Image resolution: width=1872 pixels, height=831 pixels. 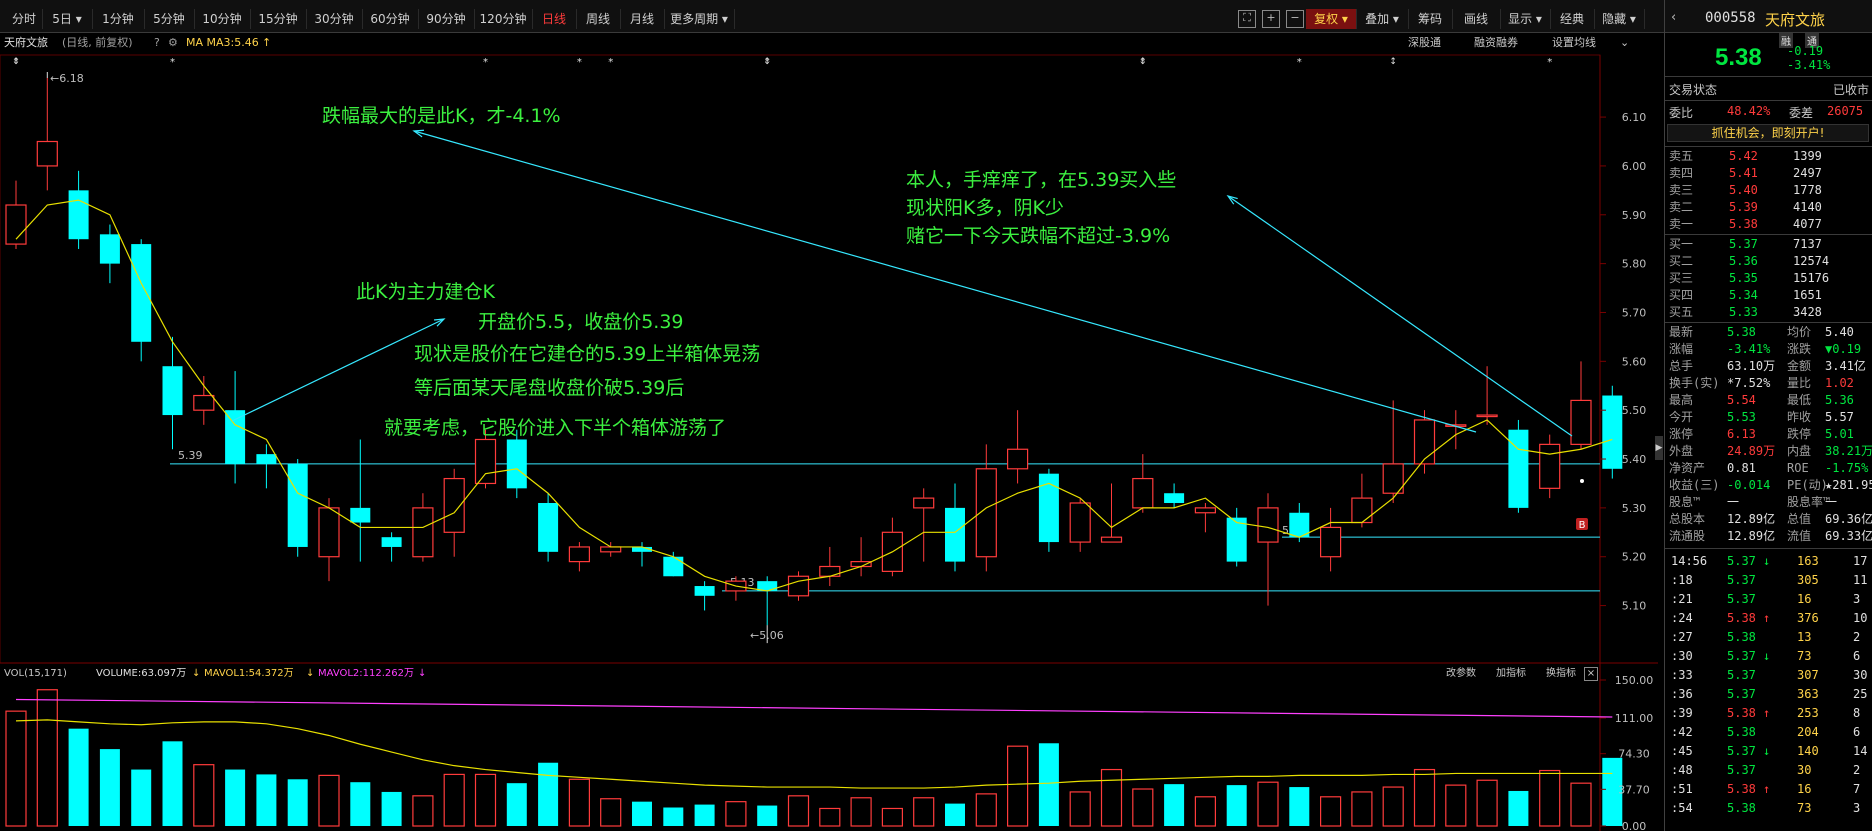 What do you see at coordinates (278, 19) in the screenshot?
I see `period-tab-5: 15分钟` at bounding box center [278, 19].